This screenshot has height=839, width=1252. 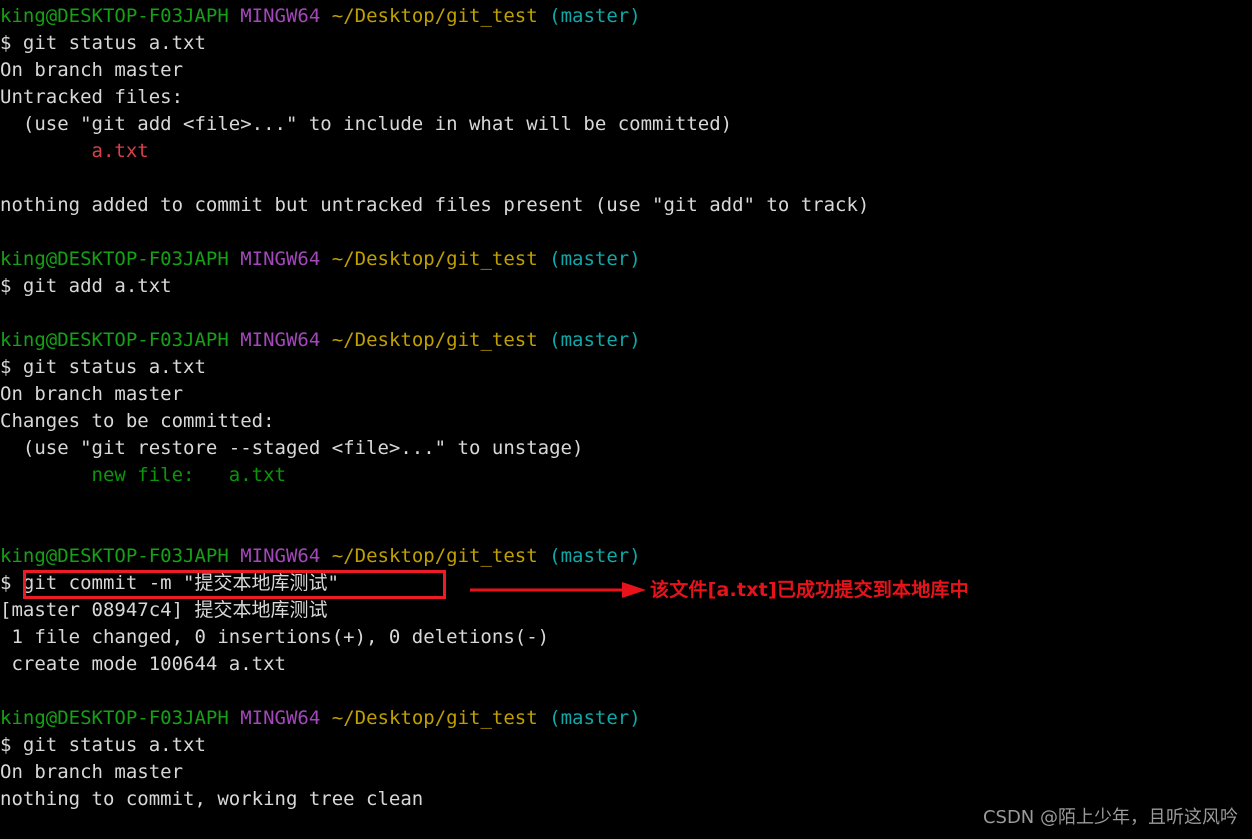 I want to click on staged-file-entry: new file: a.txt, so click(x=188, y=475).